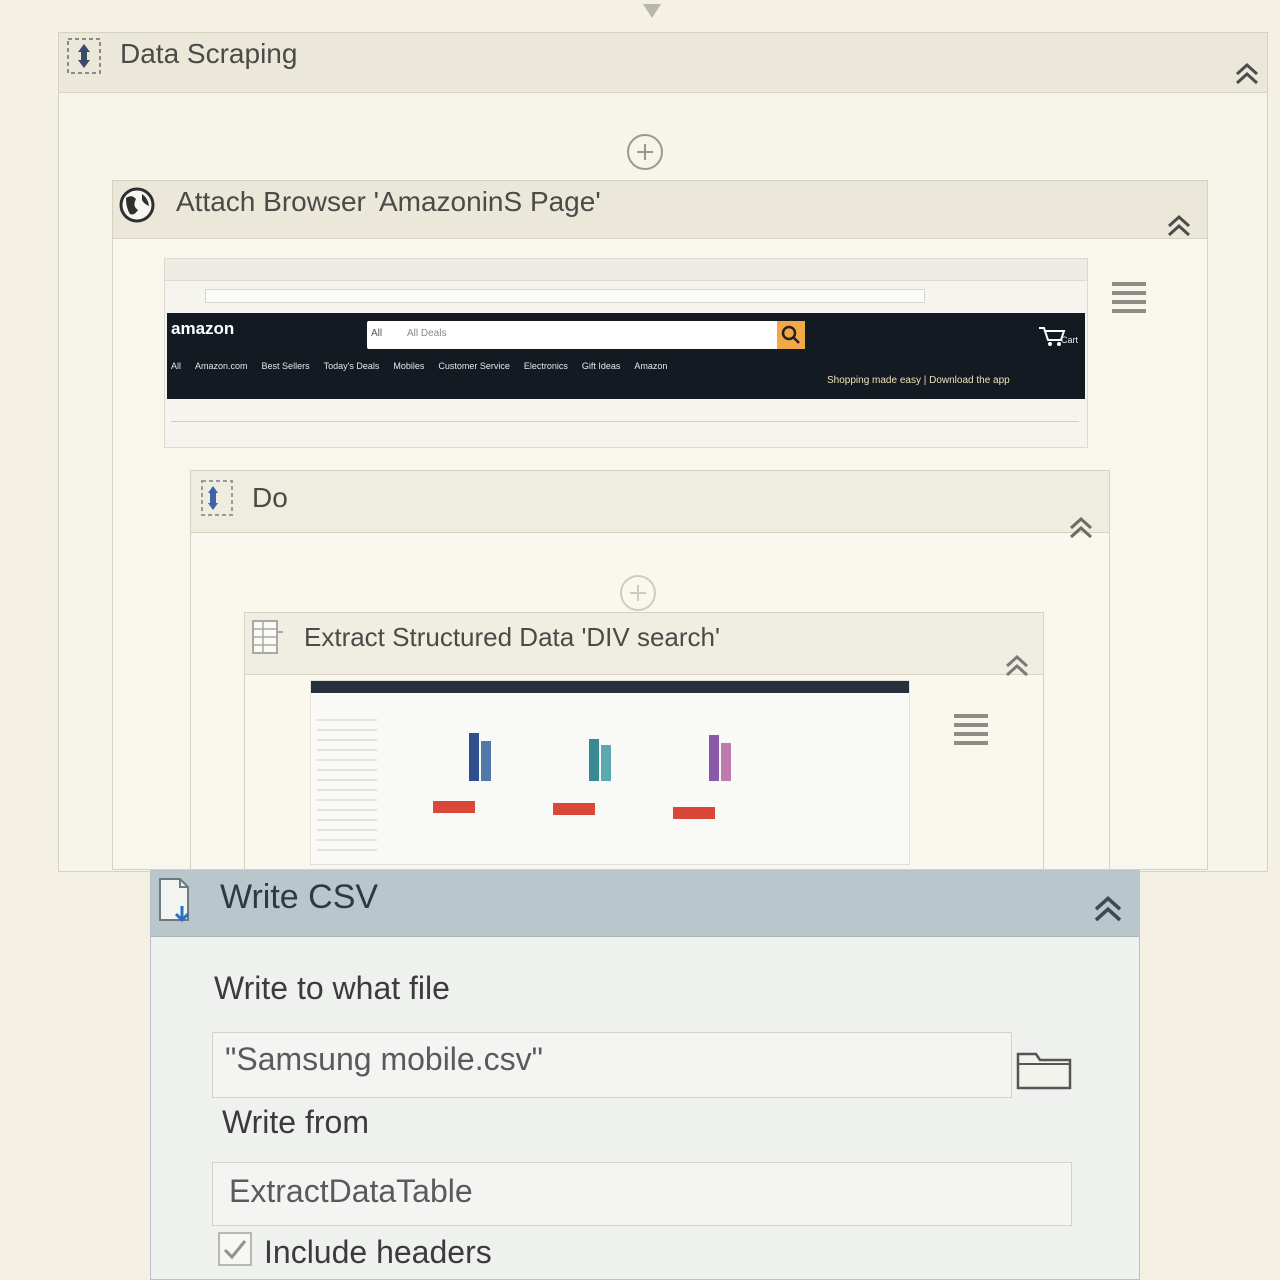  What do you see at coordinates (177, 901) in the screenshot?
I see `write-csv-icon` at bounding box center [177, 901].